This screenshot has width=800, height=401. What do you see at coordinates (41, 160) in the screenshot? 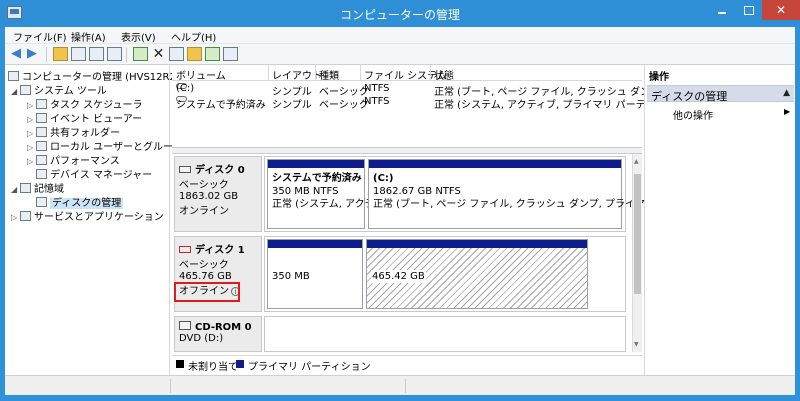
I see `performance-icon` at bounding box center [41, 160].